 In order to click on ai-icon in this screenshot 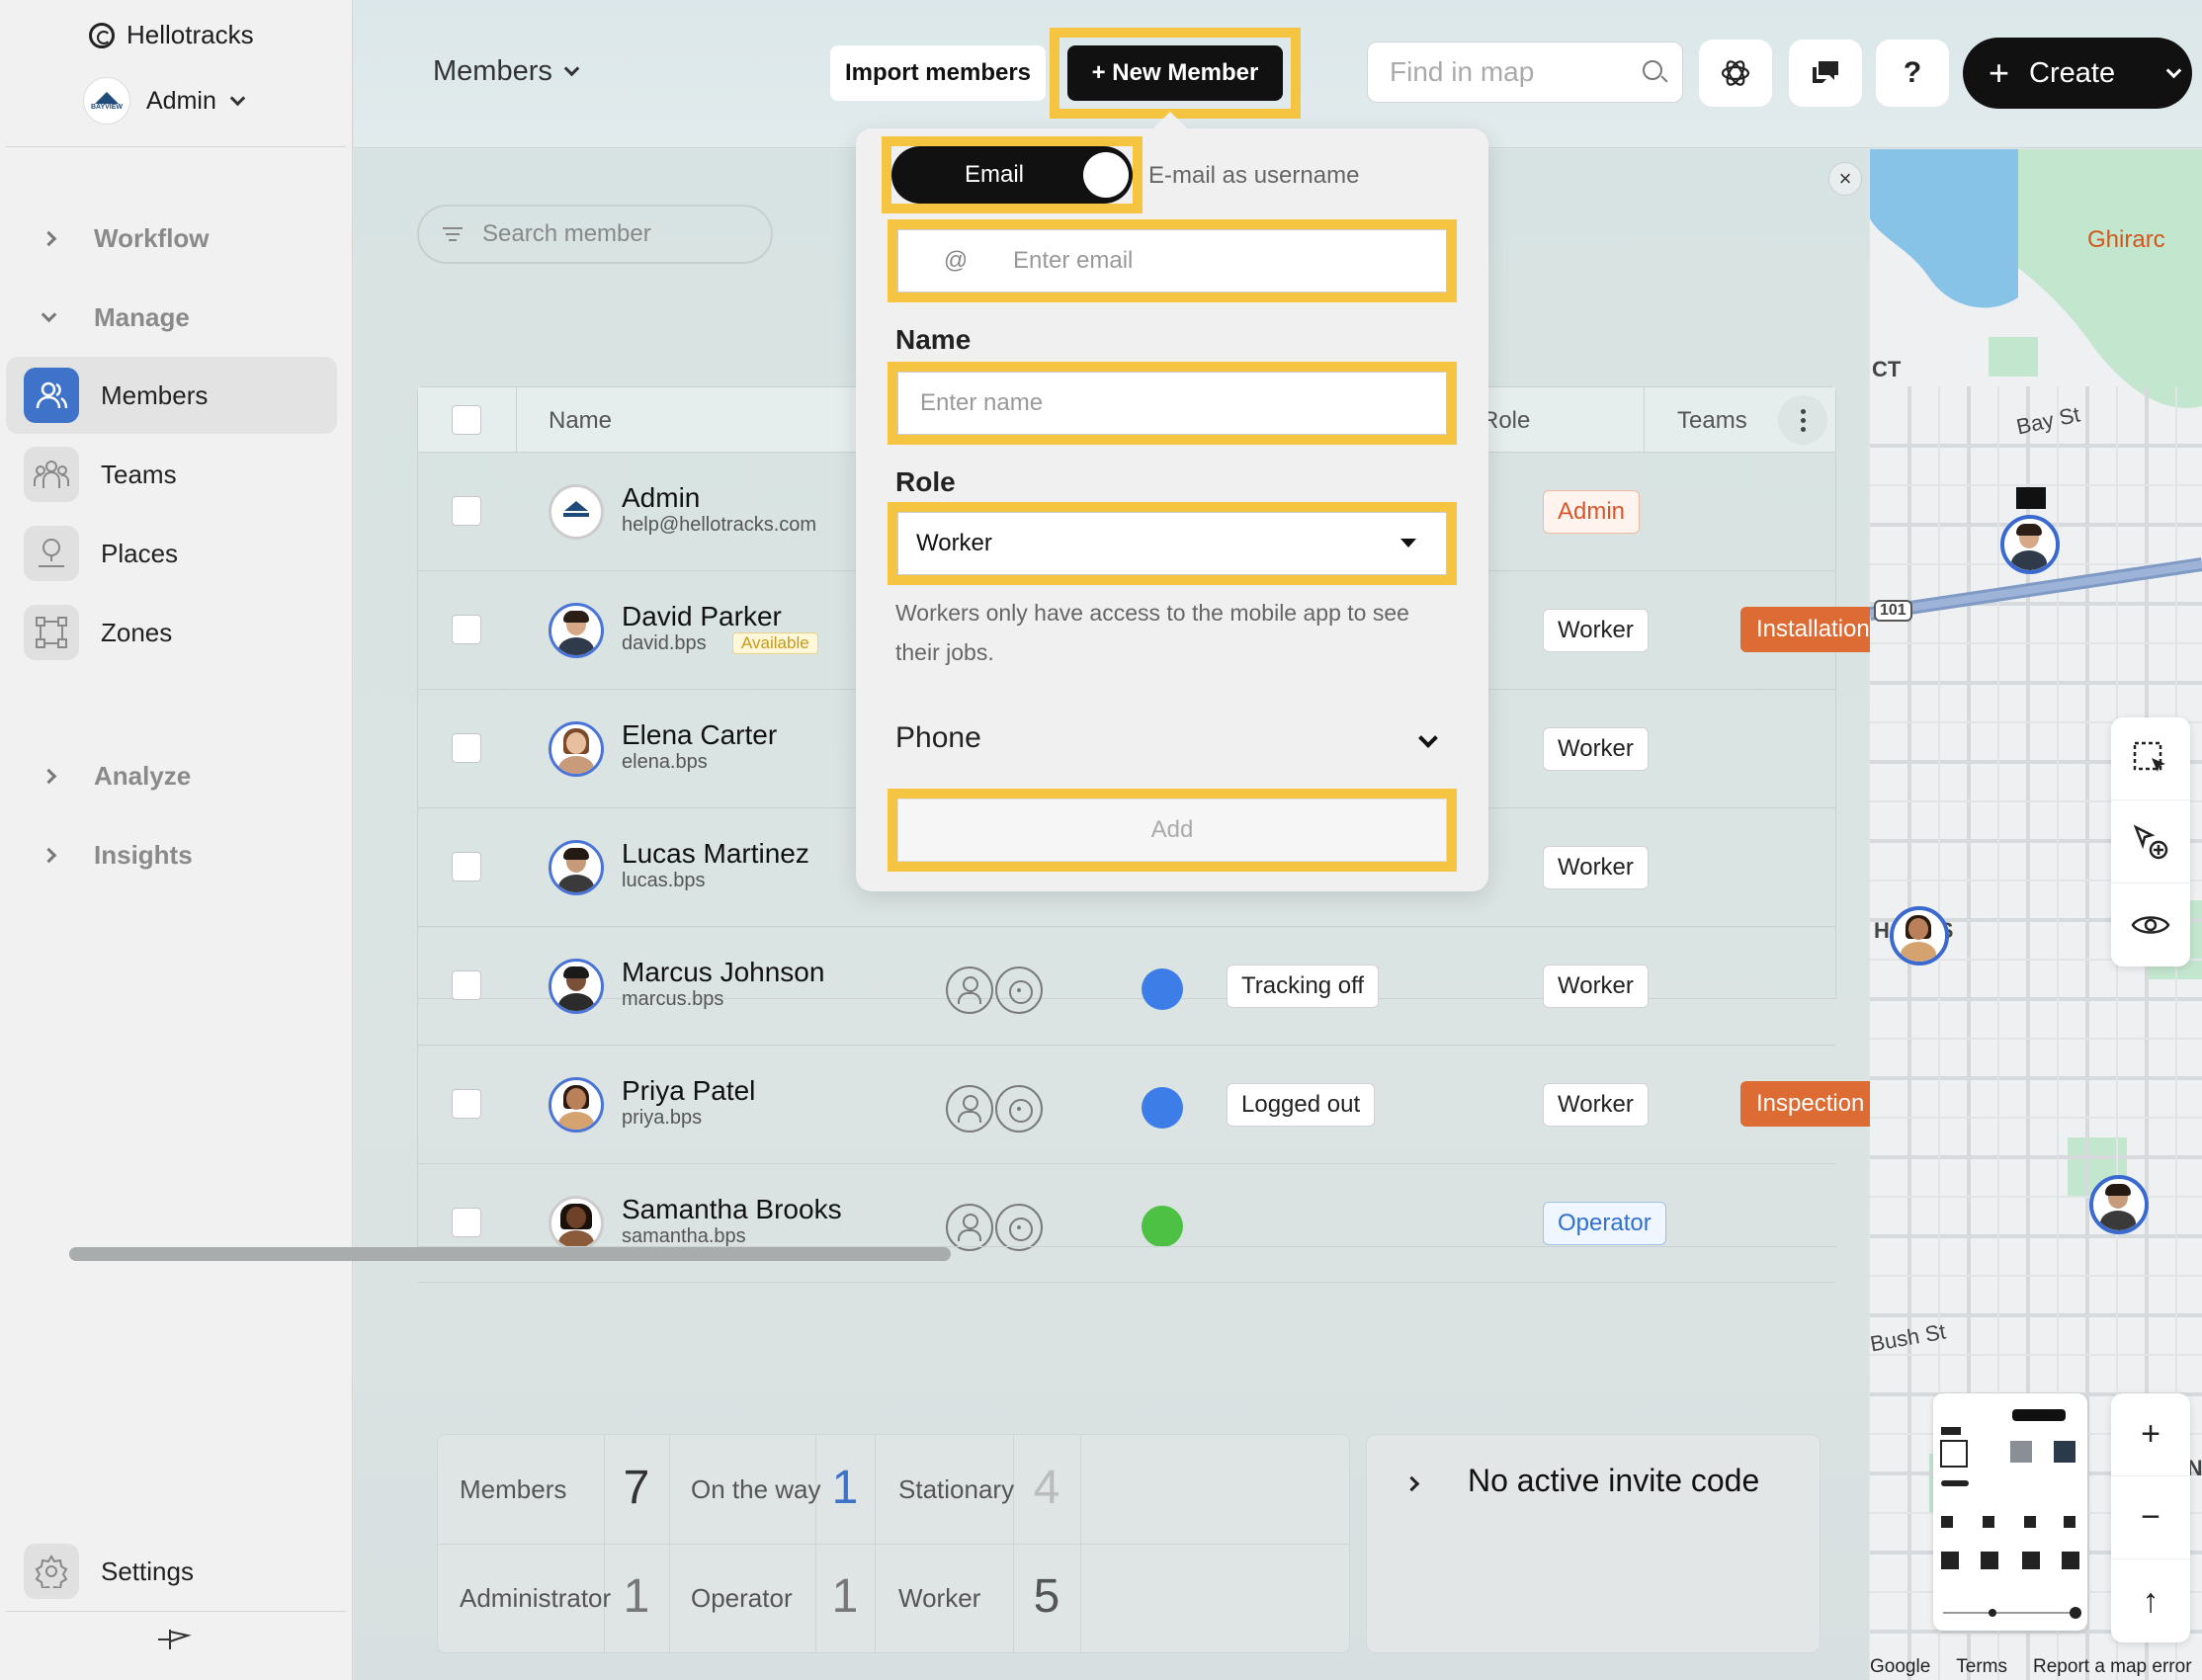, I will do `click(1735, 73)`.